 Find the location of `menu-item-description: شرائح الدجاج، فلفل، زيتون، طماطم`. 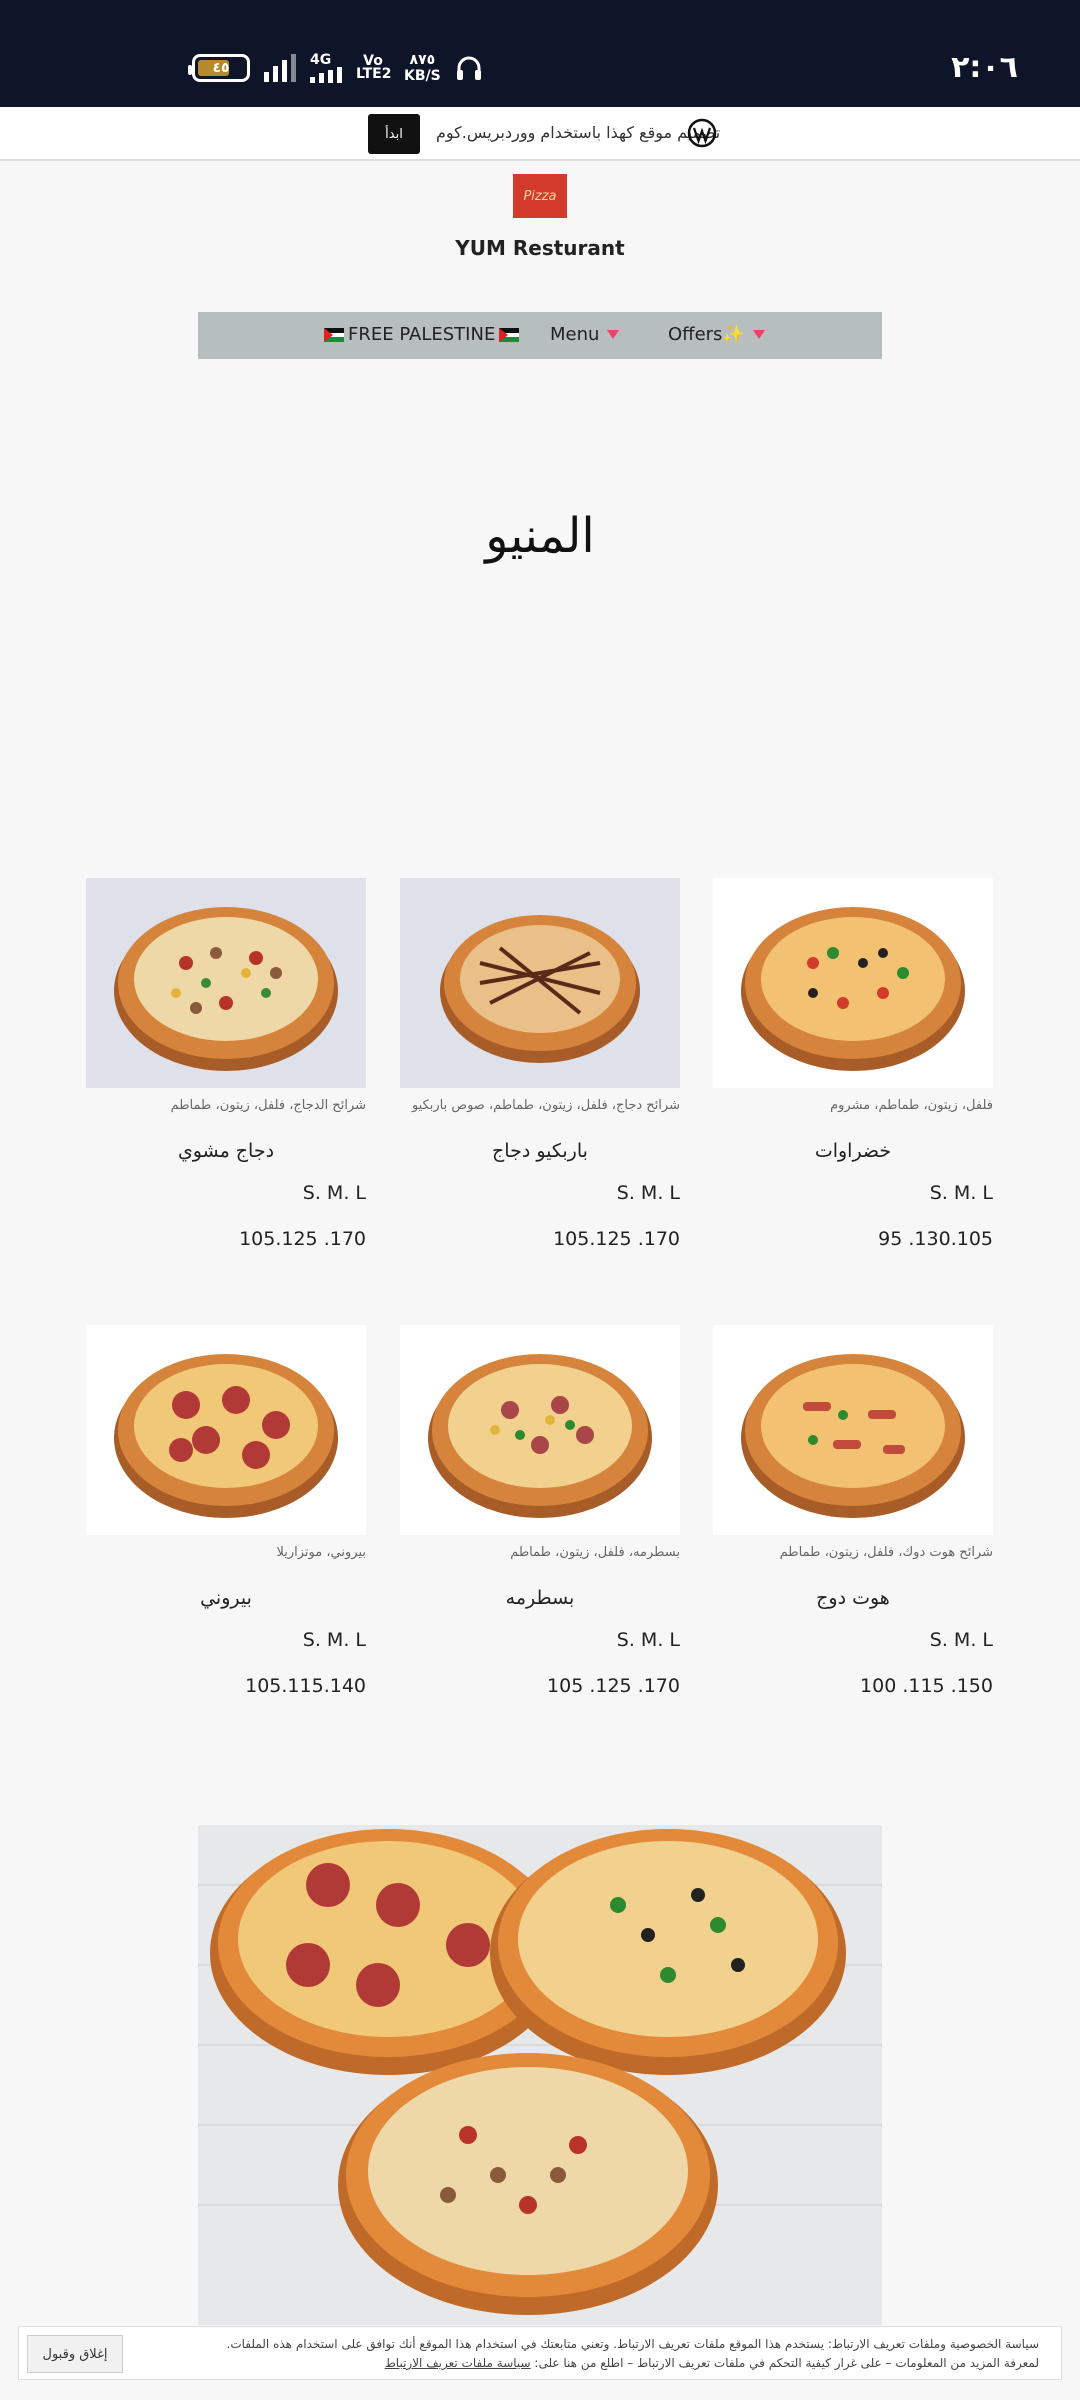

menu-item-description: شرائح الدجاج، فلفل، زيتون، طماطم is located at coordinates (268, 1105).